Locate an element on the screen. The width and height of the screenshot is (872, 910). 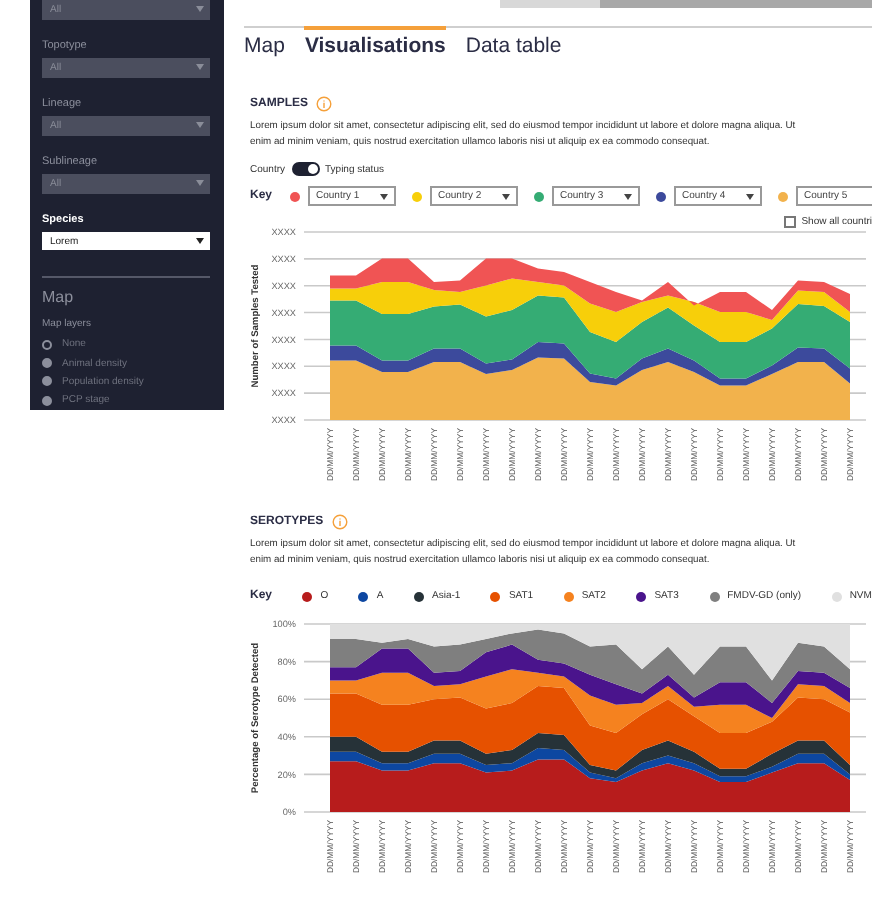
tab: Visualisations is located at coordinates (375, 42).